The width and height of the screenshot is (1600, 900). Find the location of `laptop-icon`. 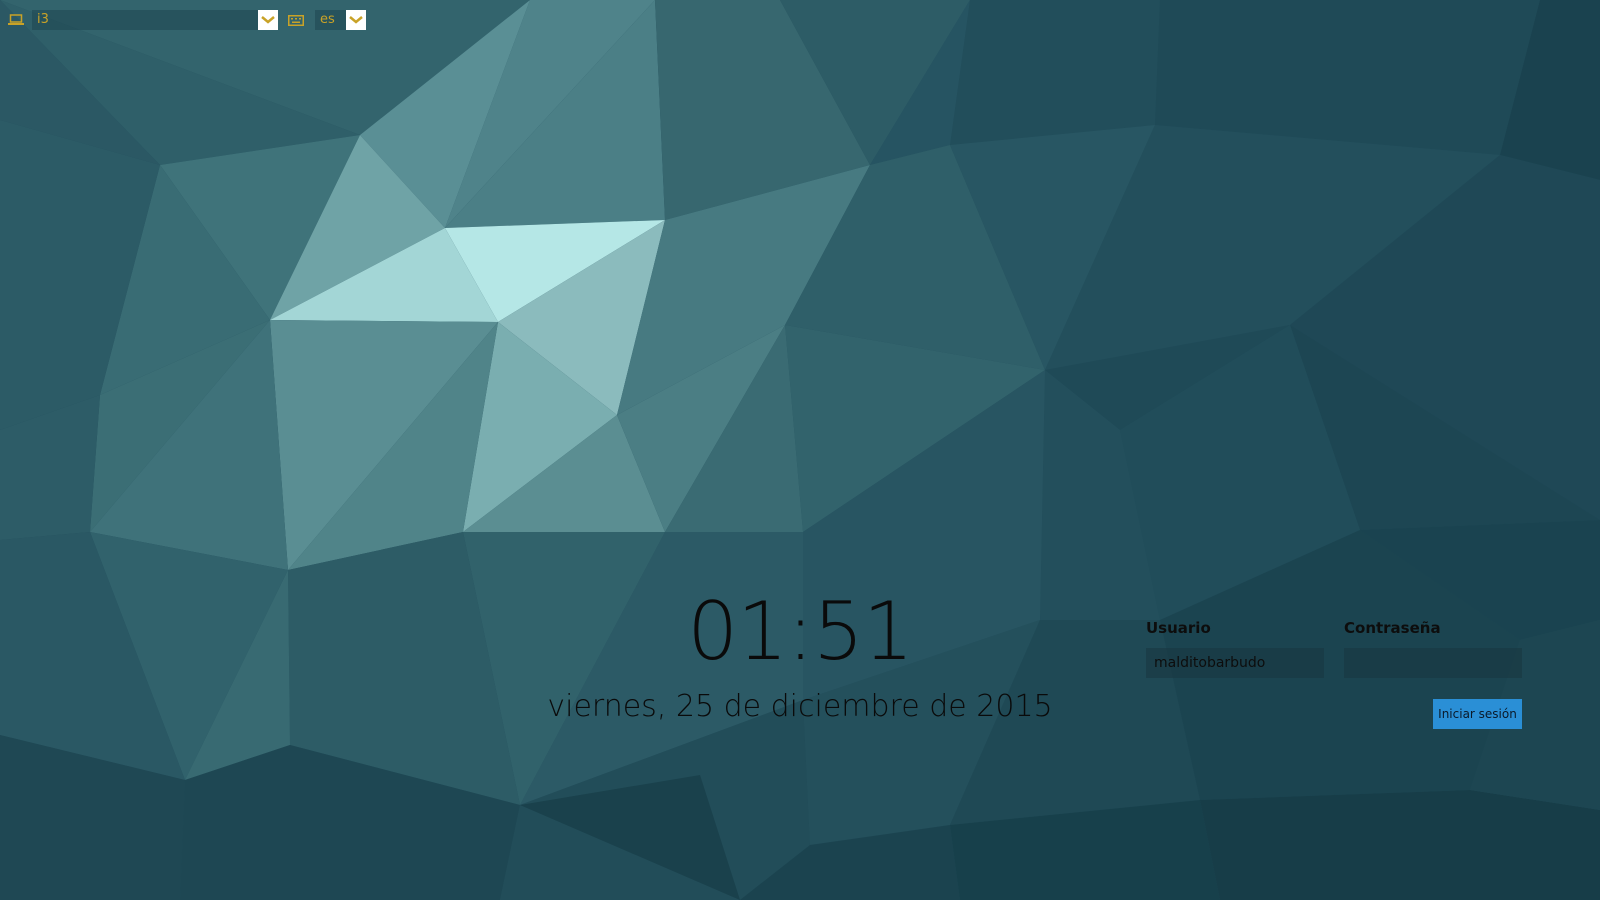

laptop-icon is located at coordinates (16, 20).